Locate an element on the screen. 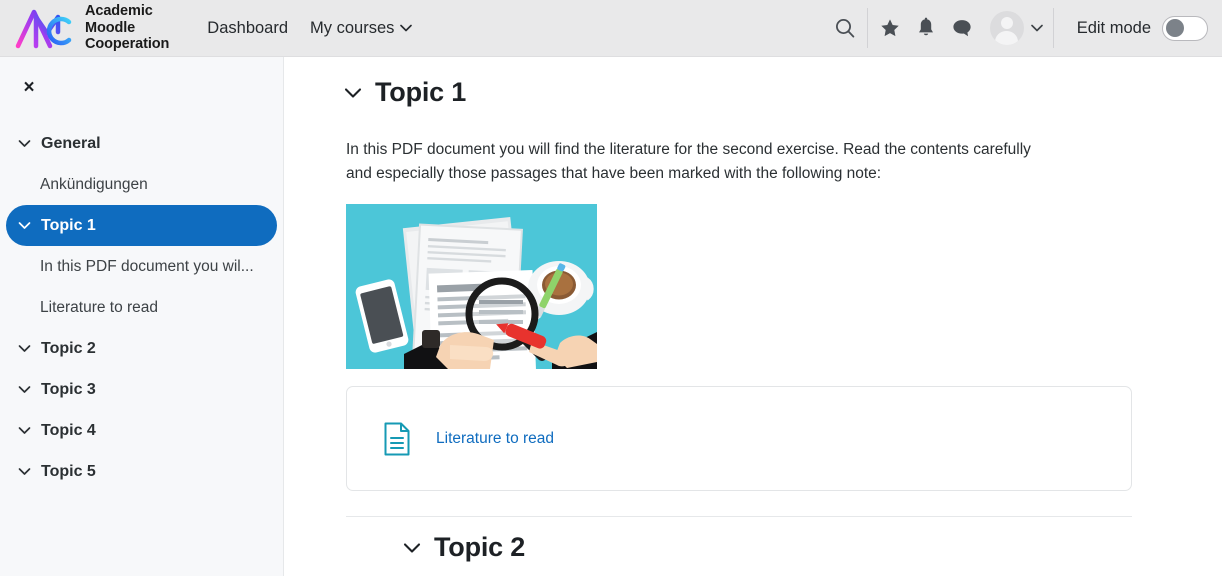 The image size is (1222, 576). avatar-head is located at coordinates (1006, 23).